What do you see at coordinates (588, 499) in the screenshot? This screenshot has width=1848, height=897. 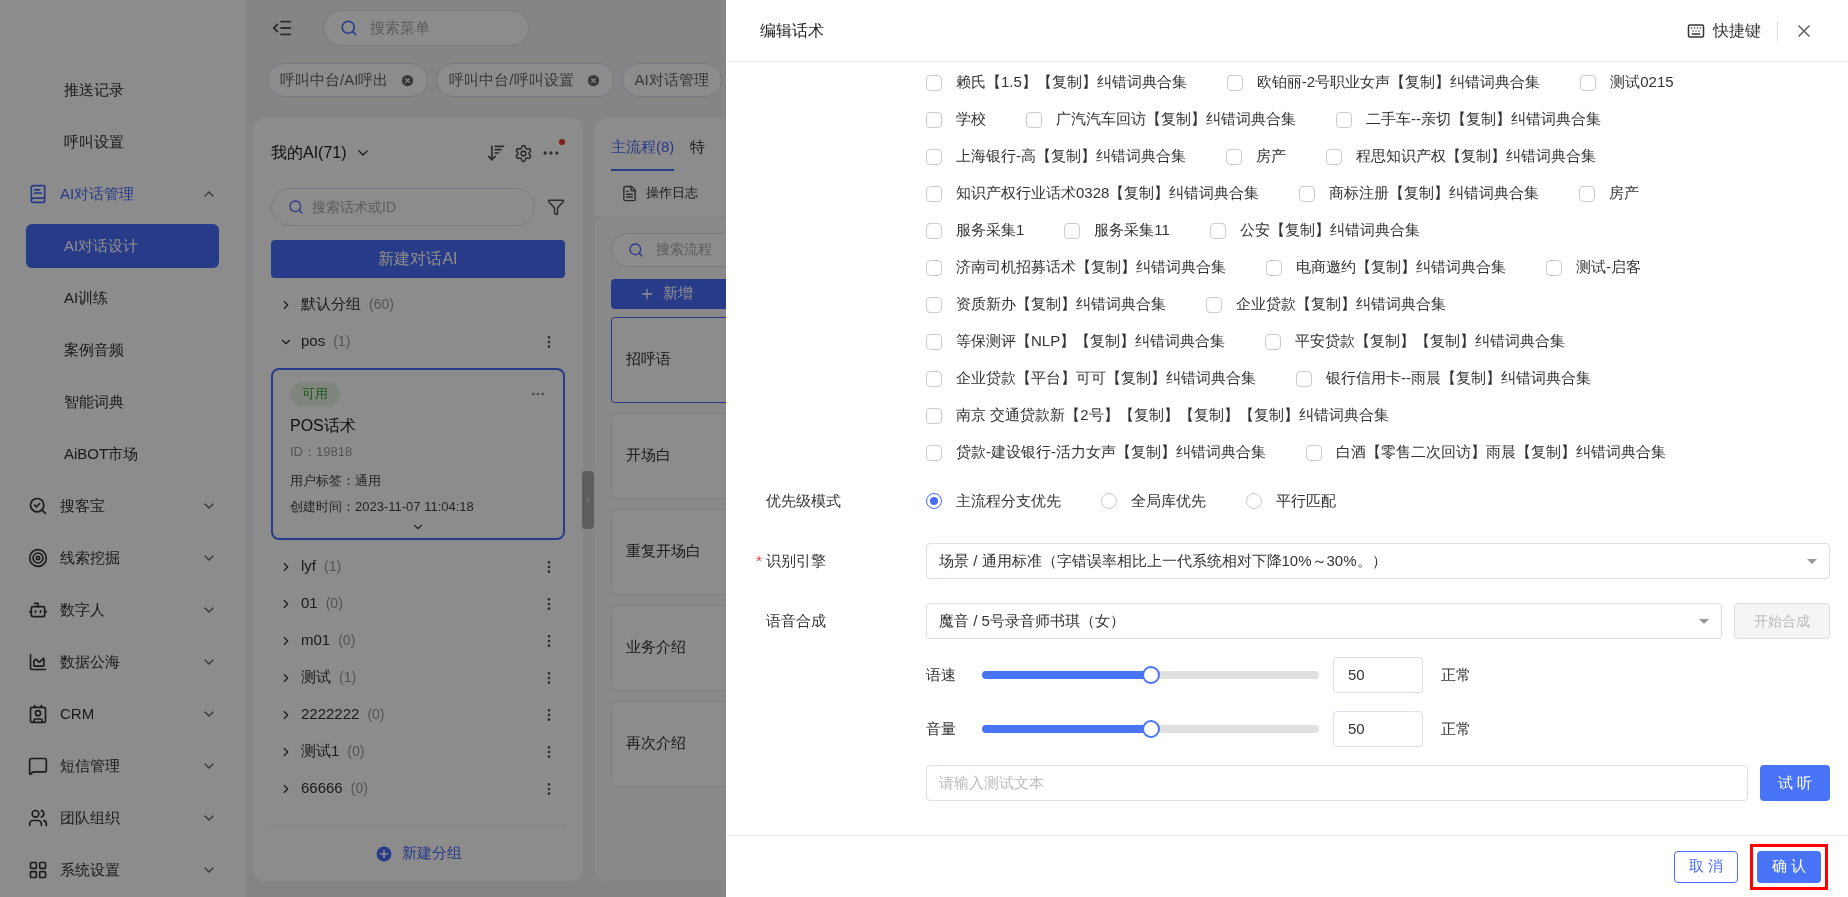 I see `collapse-handle` at bounding box center [588, 499].